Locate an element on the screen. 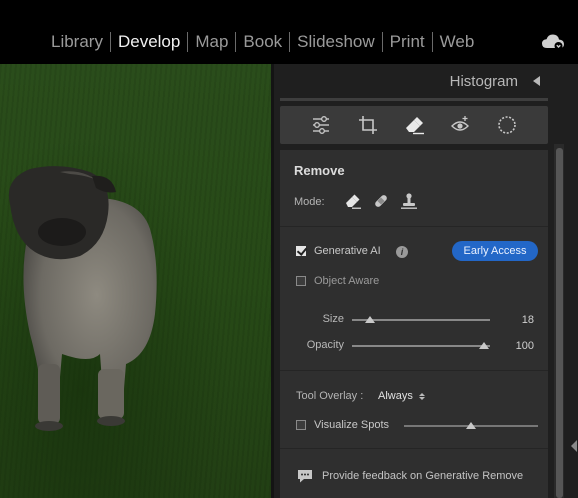  visualize-spots-slider-thumb is located at coordinates (471, 425).